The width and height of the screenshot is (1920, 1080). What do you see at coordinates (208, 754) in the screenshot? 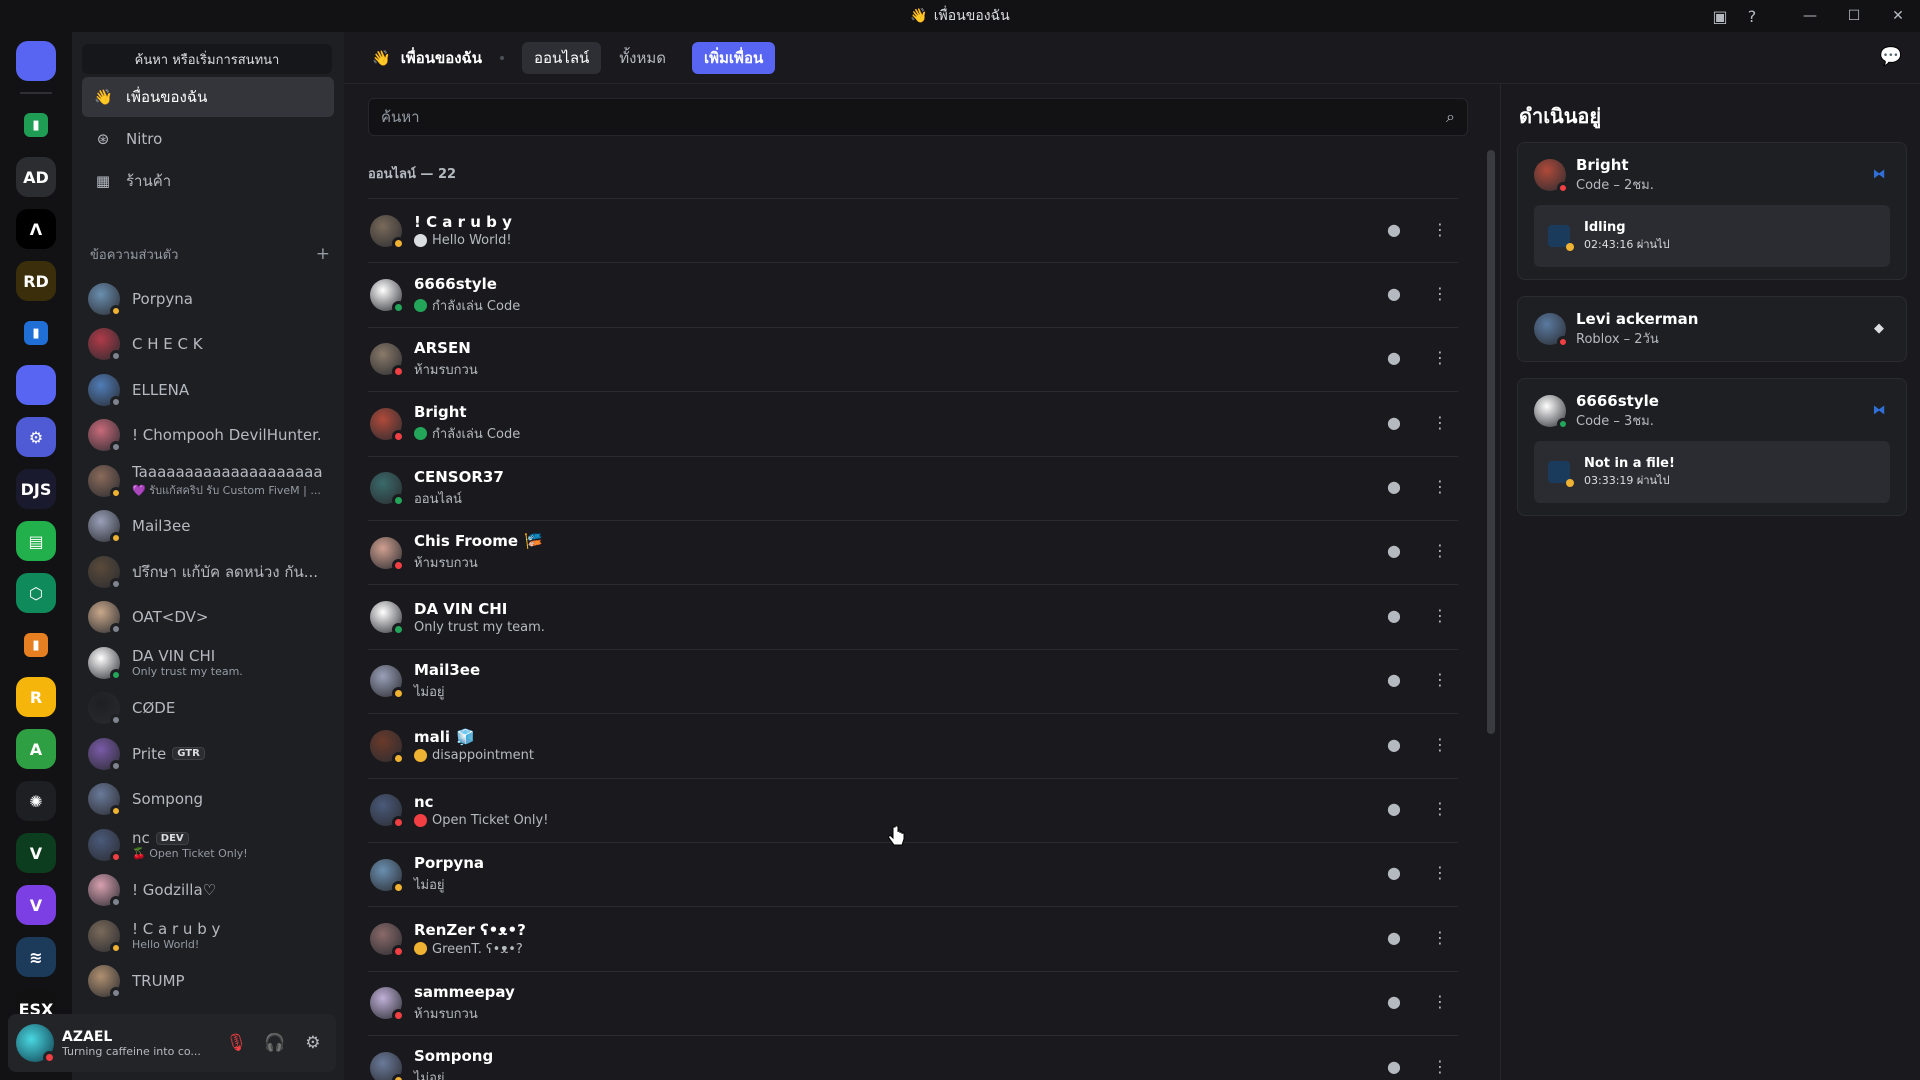
I see `dm-item: Prite GTR` at bounding box center [208, 754].